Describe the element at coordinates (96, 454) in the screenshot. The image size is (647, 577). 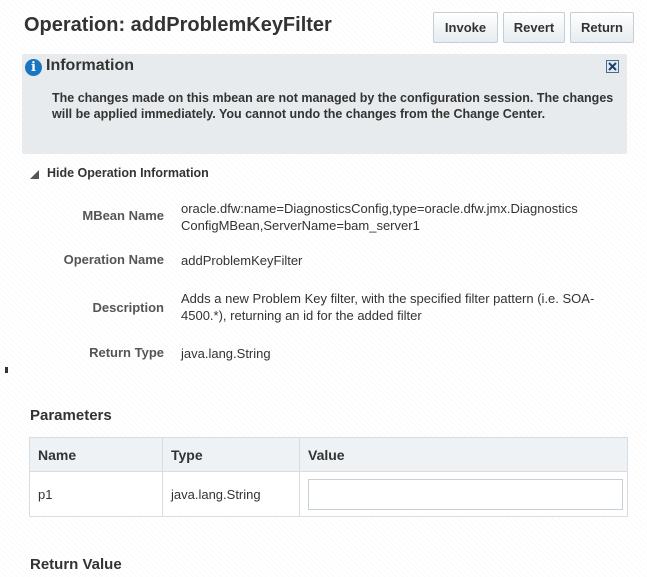
I see `column-header-name: Name` at that location.